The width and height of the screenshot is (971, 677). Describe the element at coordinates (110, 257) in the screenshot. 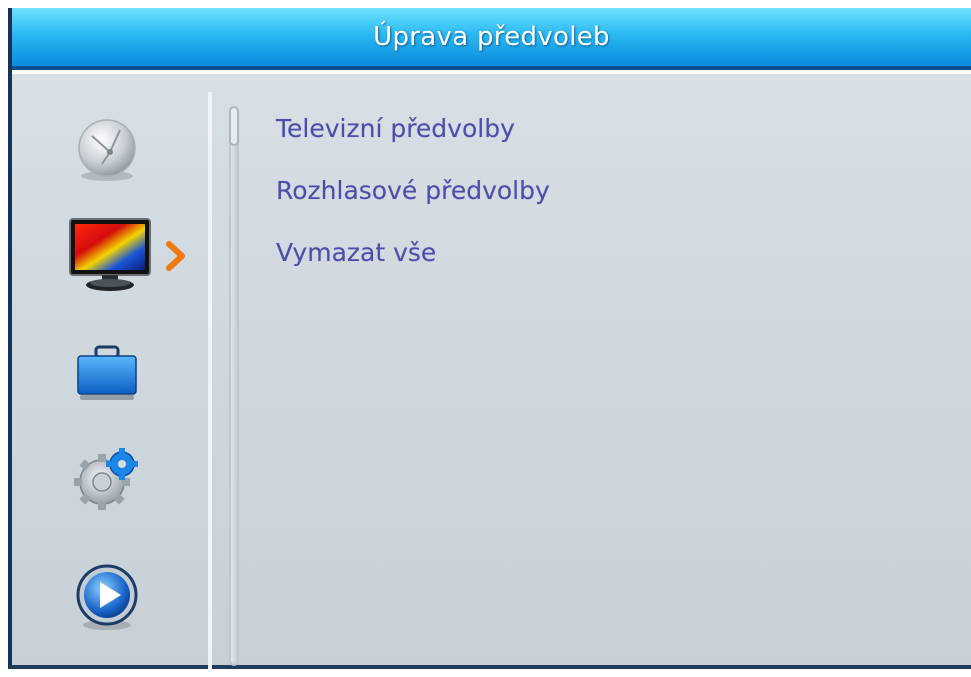

I see `tv-monitor-icon` at that location.